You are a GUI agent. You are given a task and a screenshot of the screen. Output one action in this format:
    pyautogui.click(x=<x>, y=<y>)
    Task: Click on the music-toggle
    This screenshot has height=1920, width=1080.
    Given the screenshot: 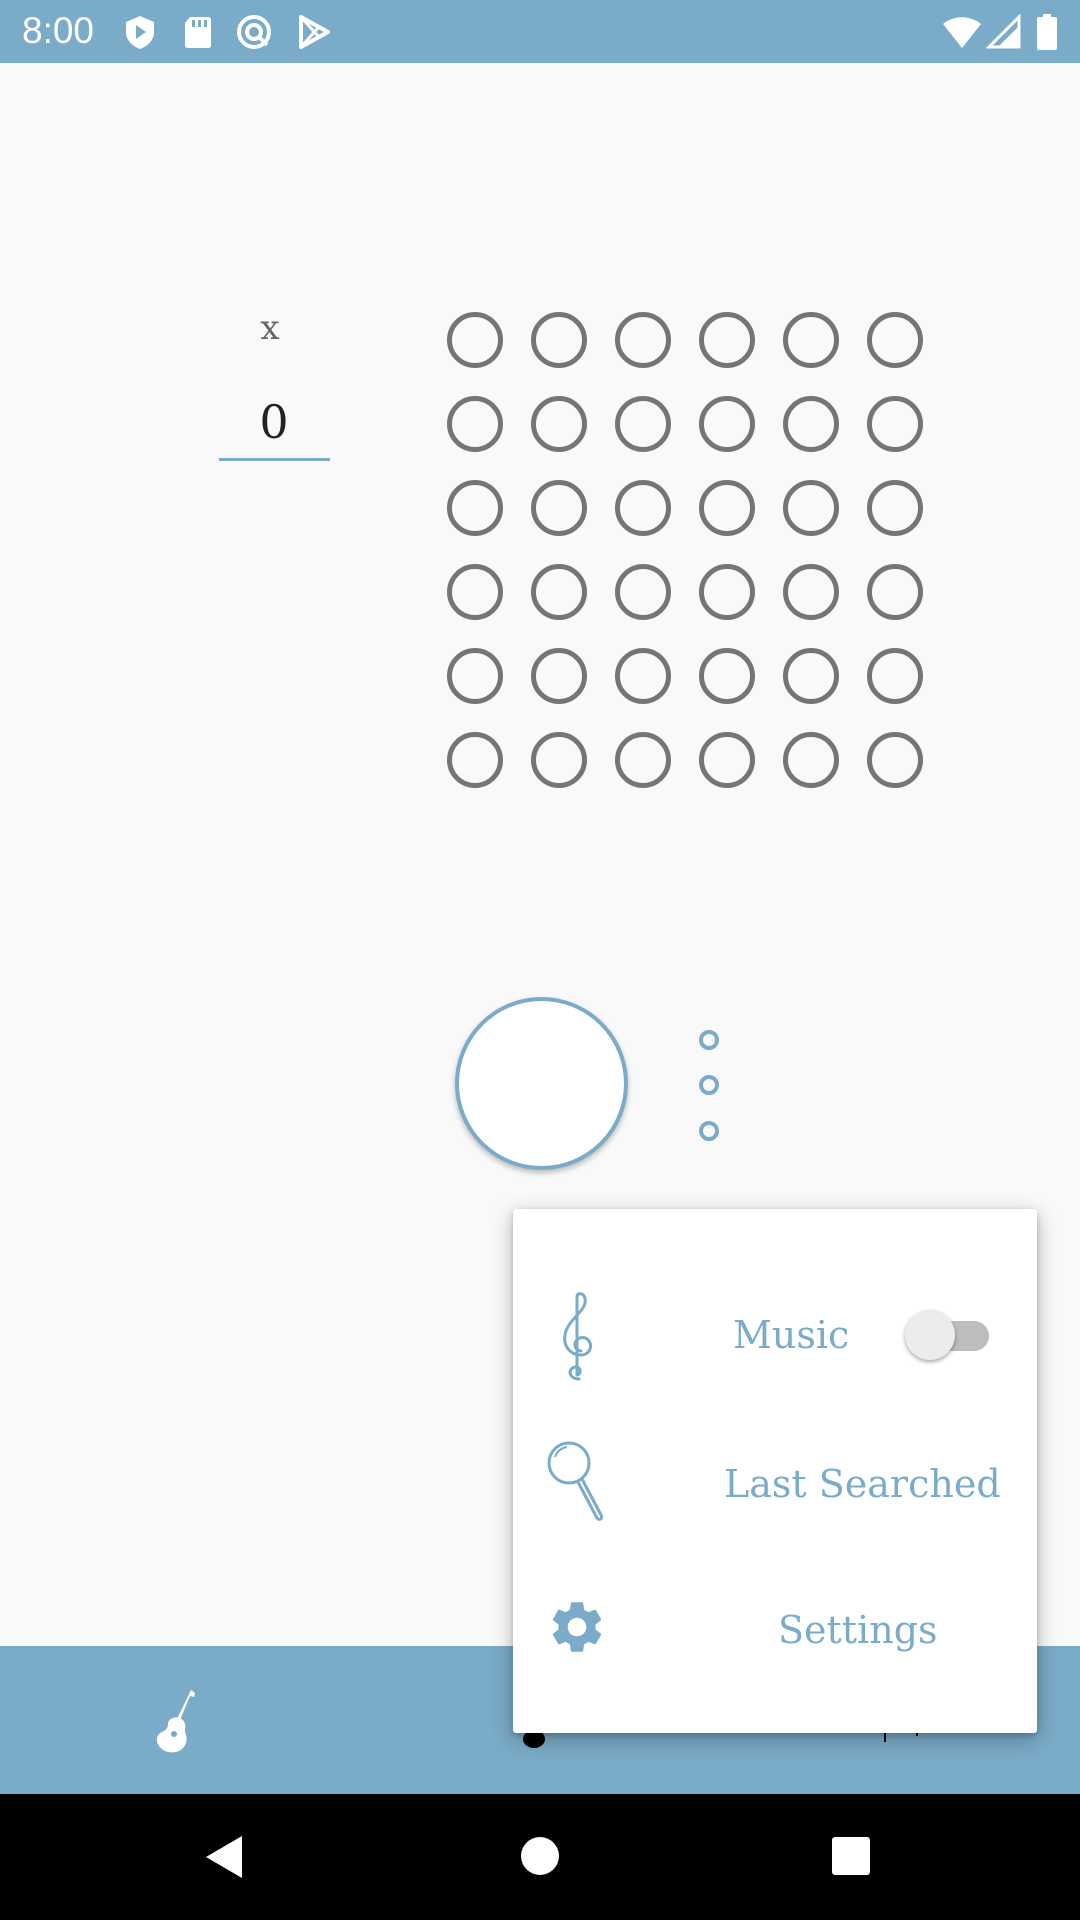 What is the action you would take?
    pyautogui.click(x=951, y=1335)
    